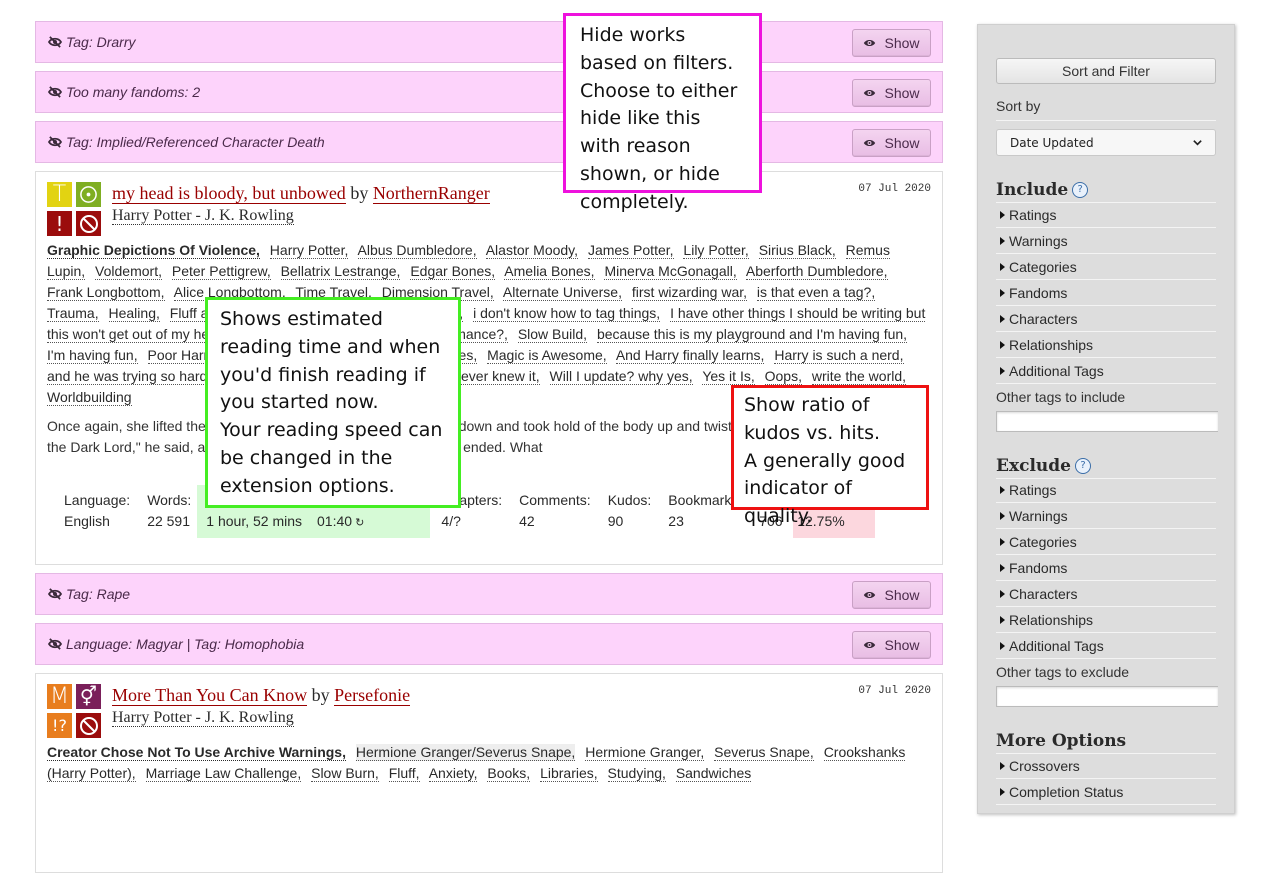  Describe the element at coordinates (372, 695) in the screenshot. I see `author-link: Persefonie` at that location.